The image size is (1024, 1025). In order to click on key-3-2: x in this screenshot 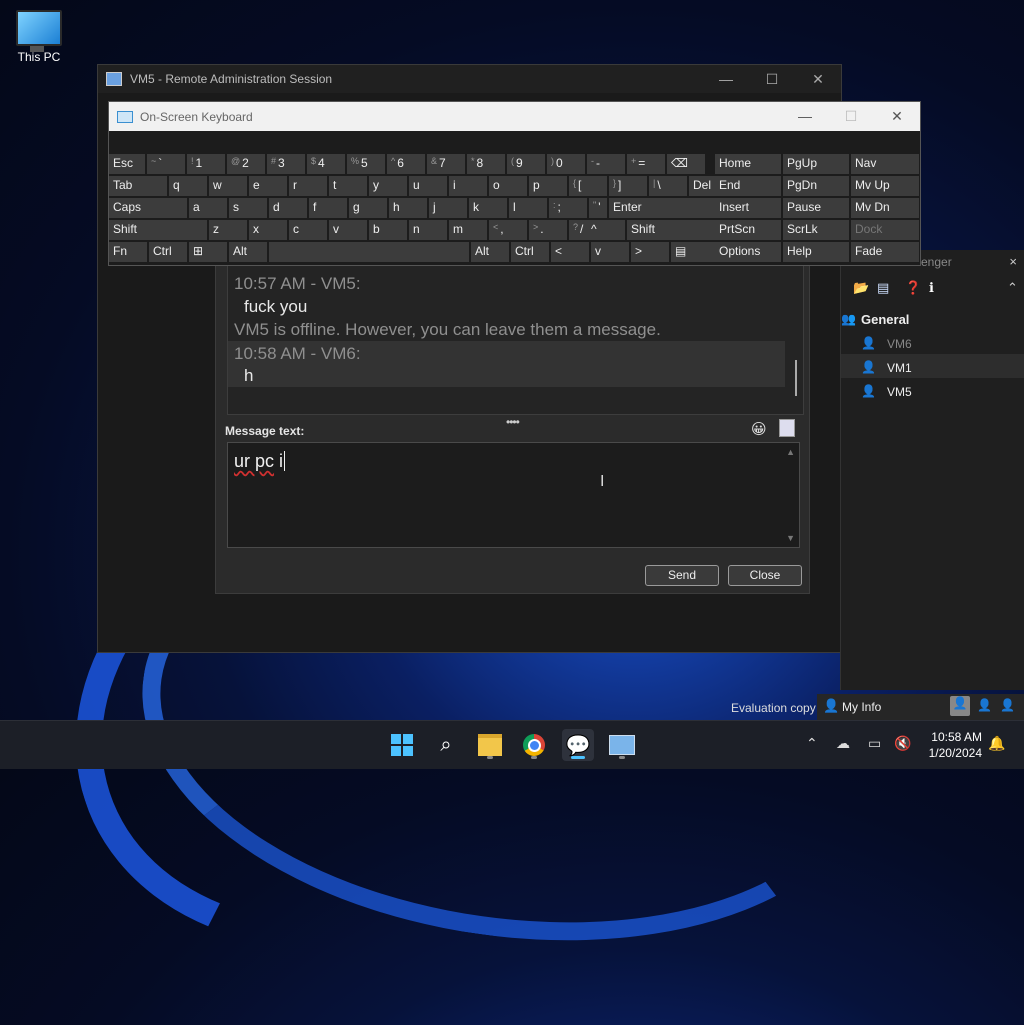, I will do `click(268, 230)`.